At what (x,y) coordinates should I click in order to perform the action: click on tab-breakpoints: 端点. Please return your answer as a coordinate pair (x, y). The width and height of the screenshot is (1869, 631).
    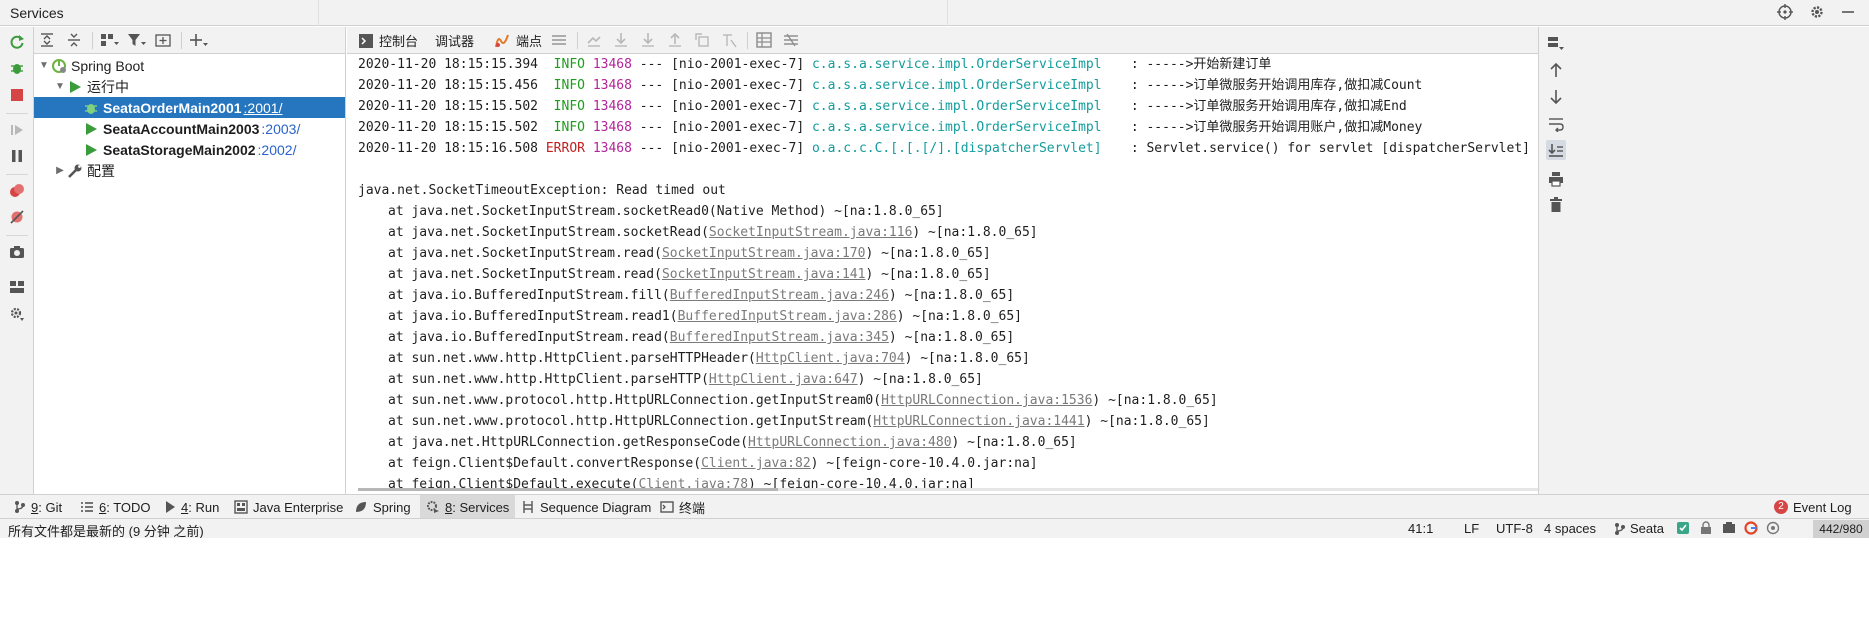
    Looking at the image, I should click on (518, 40).